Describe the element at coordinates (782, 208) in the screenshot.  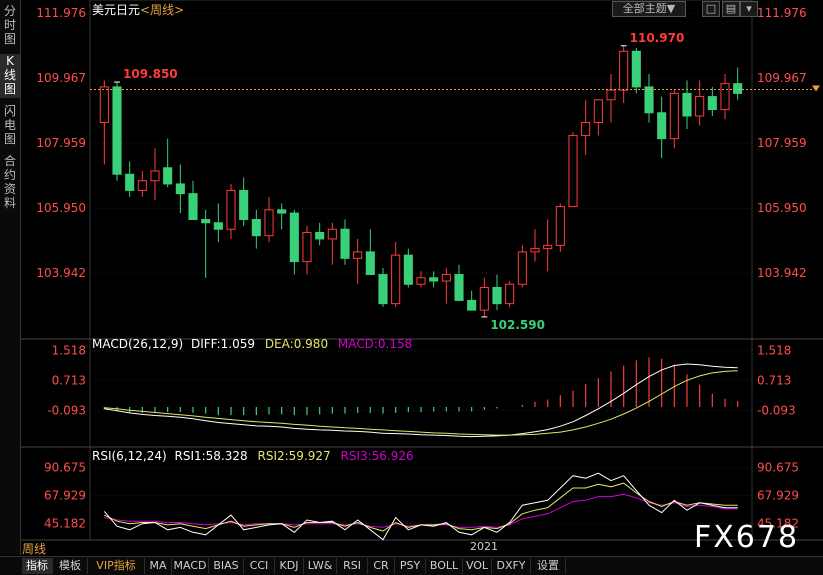
I see `main-ytick-right: 105.950` at that location.